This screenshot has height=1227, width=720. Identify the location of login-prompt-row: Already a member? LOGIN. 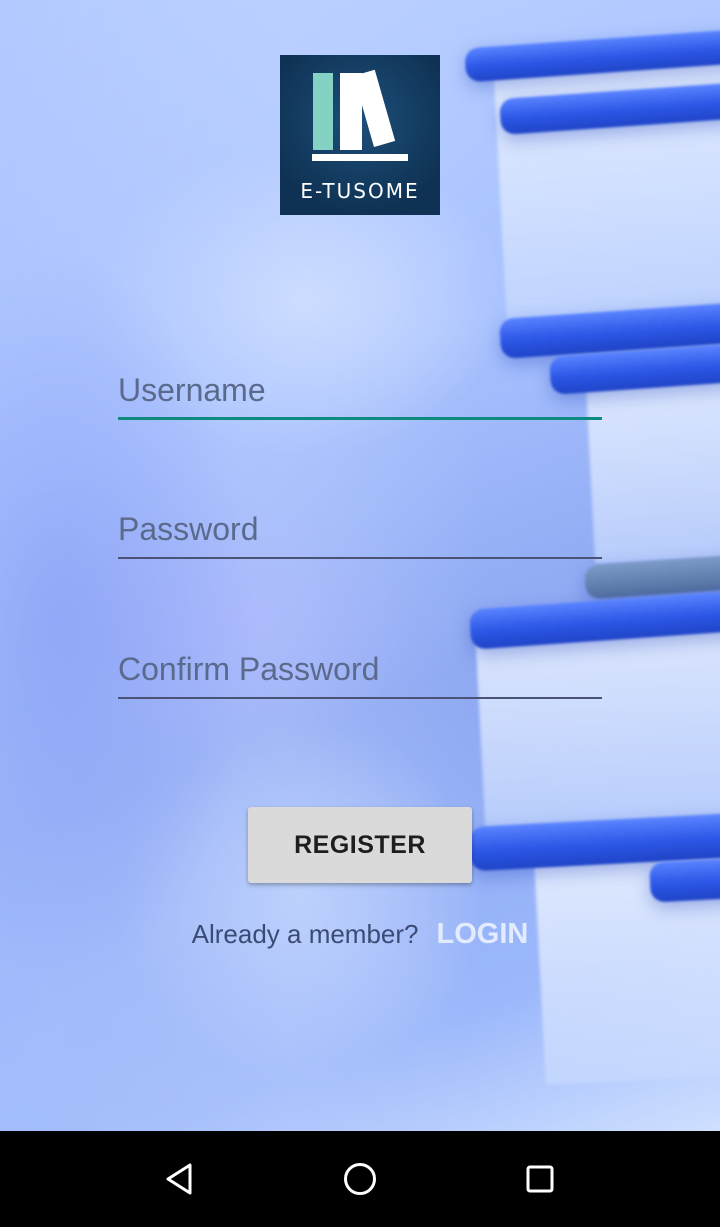
(360, 934).